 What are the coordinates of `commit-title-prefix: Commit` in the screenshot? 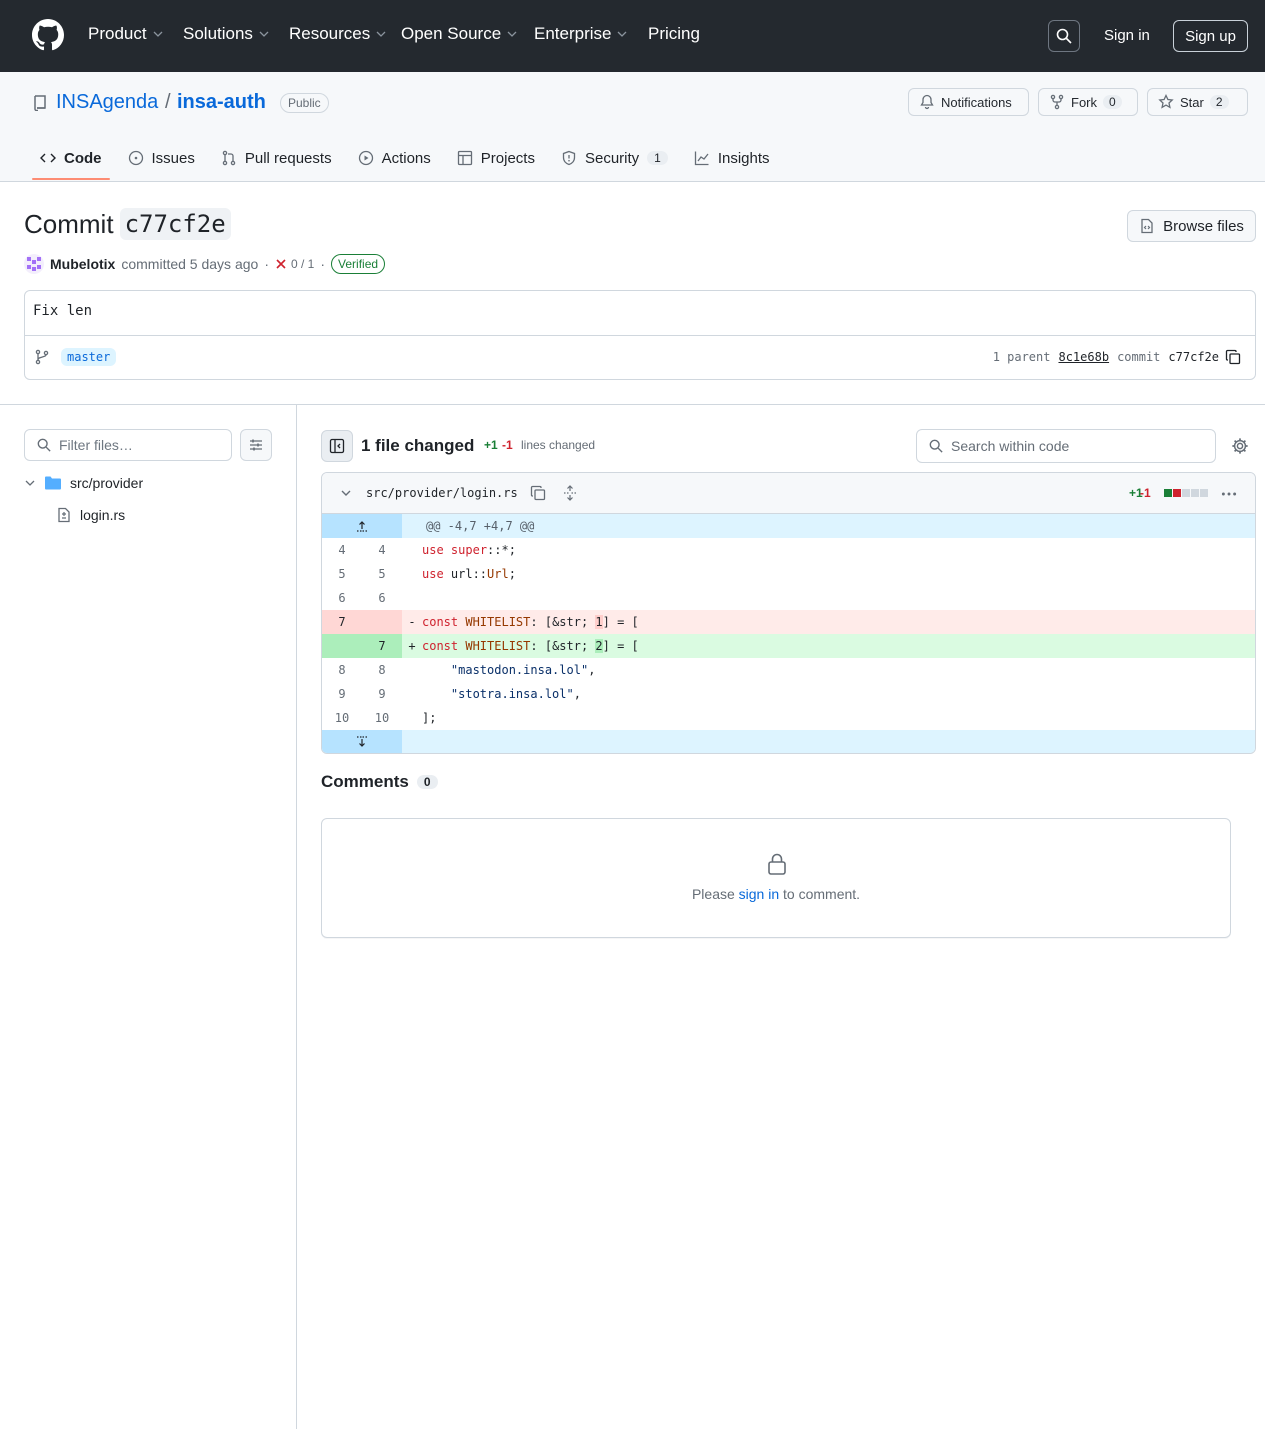 It's located at (69, 223).